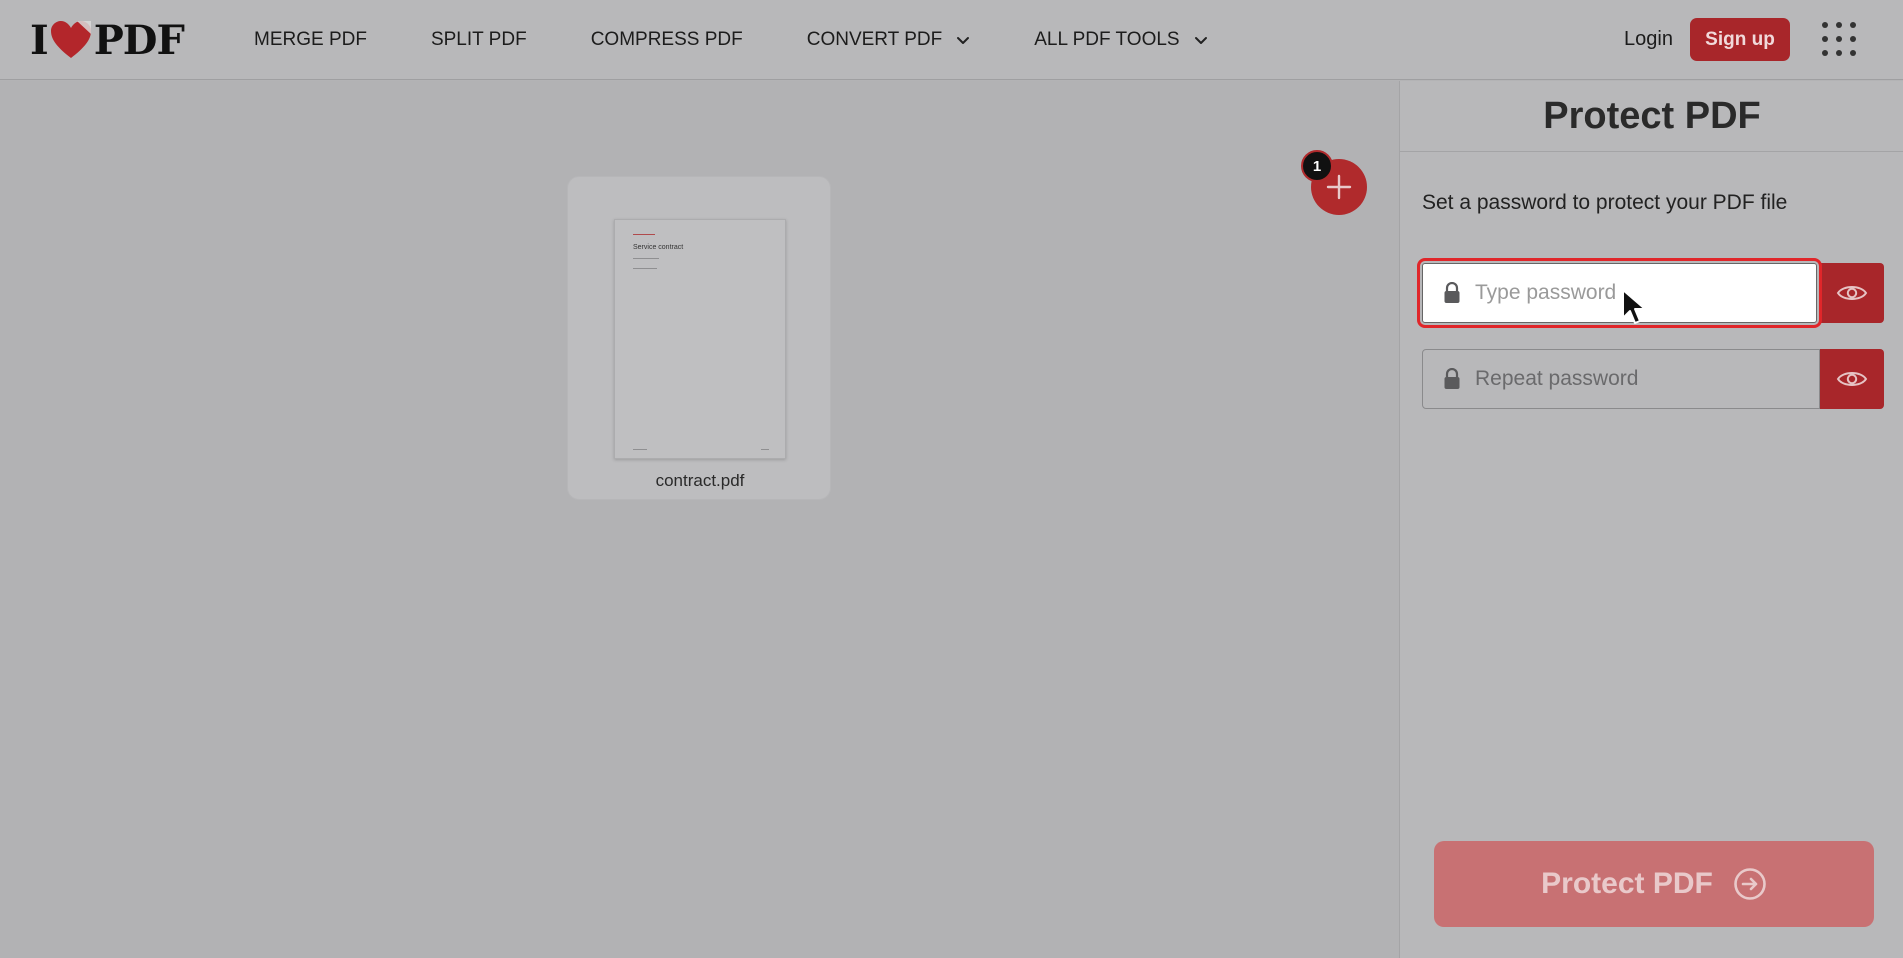 The image size is (1903, 958). What do you see at coordinates (1339, 187) in the screenshot?
I see `plus-icon` at bounding box center [1339, 187].